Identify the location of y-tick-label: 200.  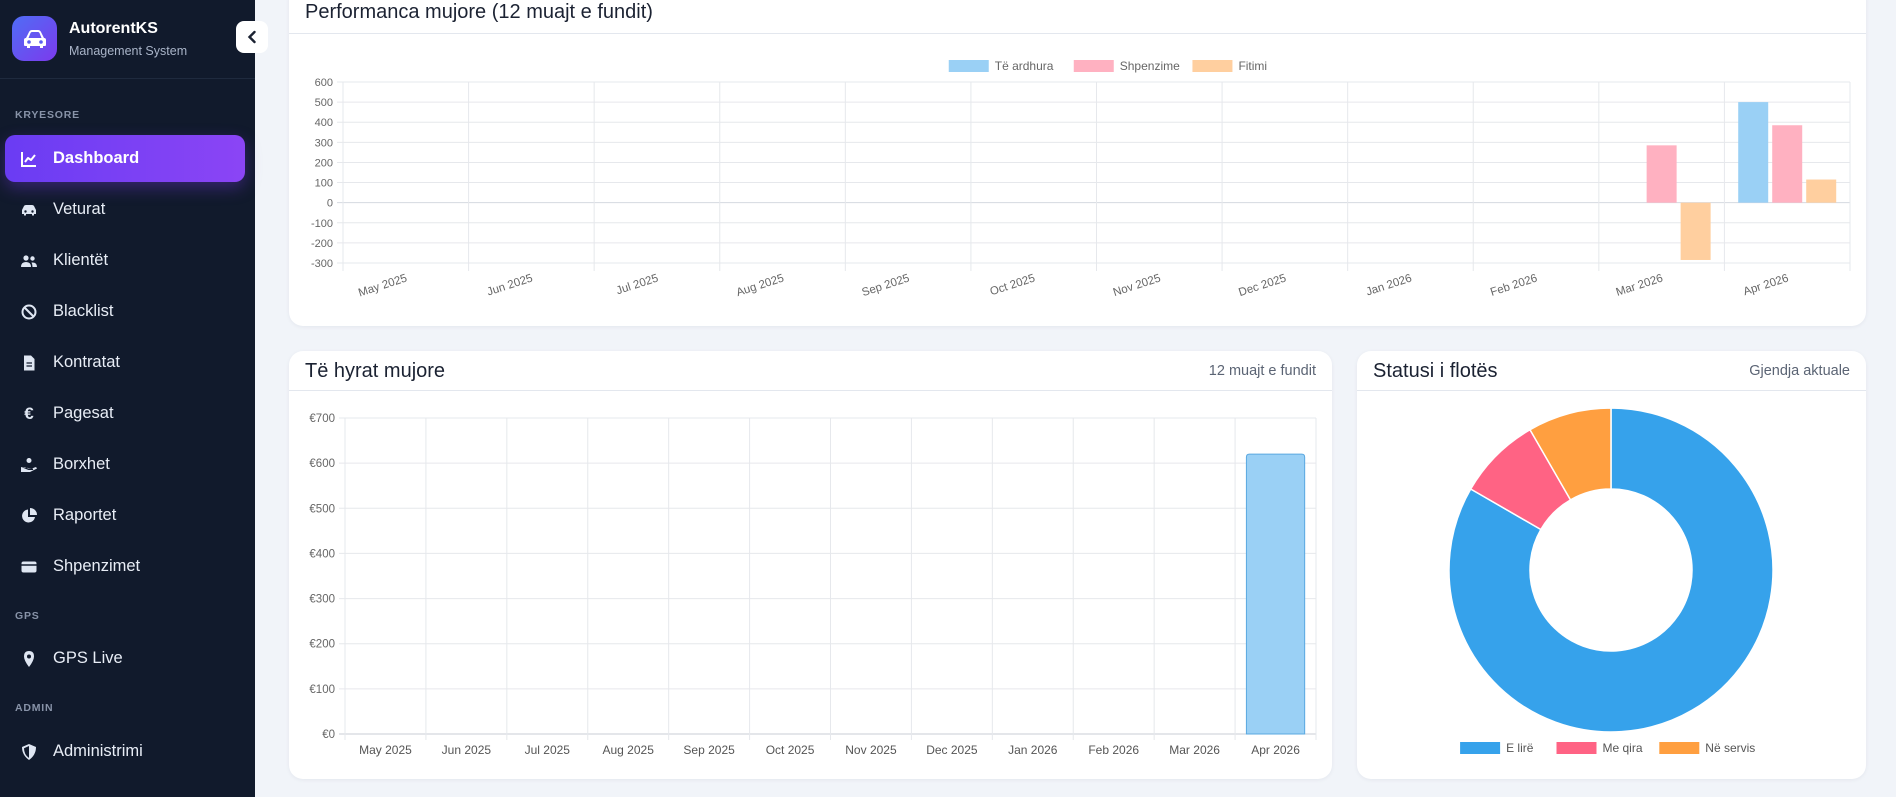
(324, 163).